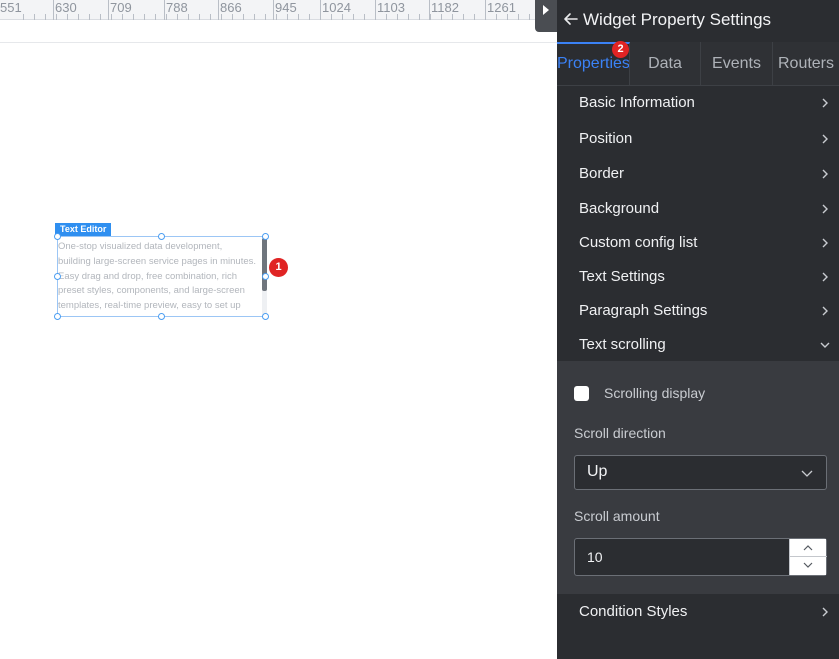  I want to click on scroll-amount-input: 10, so click(700, 557).